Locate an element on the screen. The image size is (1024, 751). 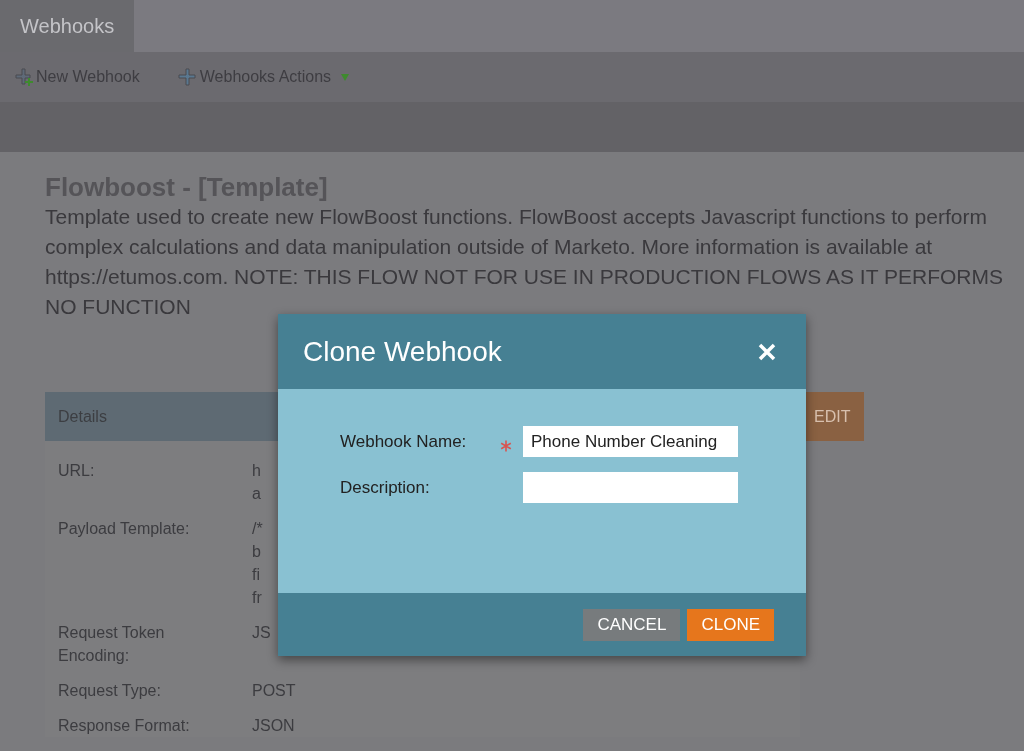
field-label: URL: is located at coordinates (77, 471).